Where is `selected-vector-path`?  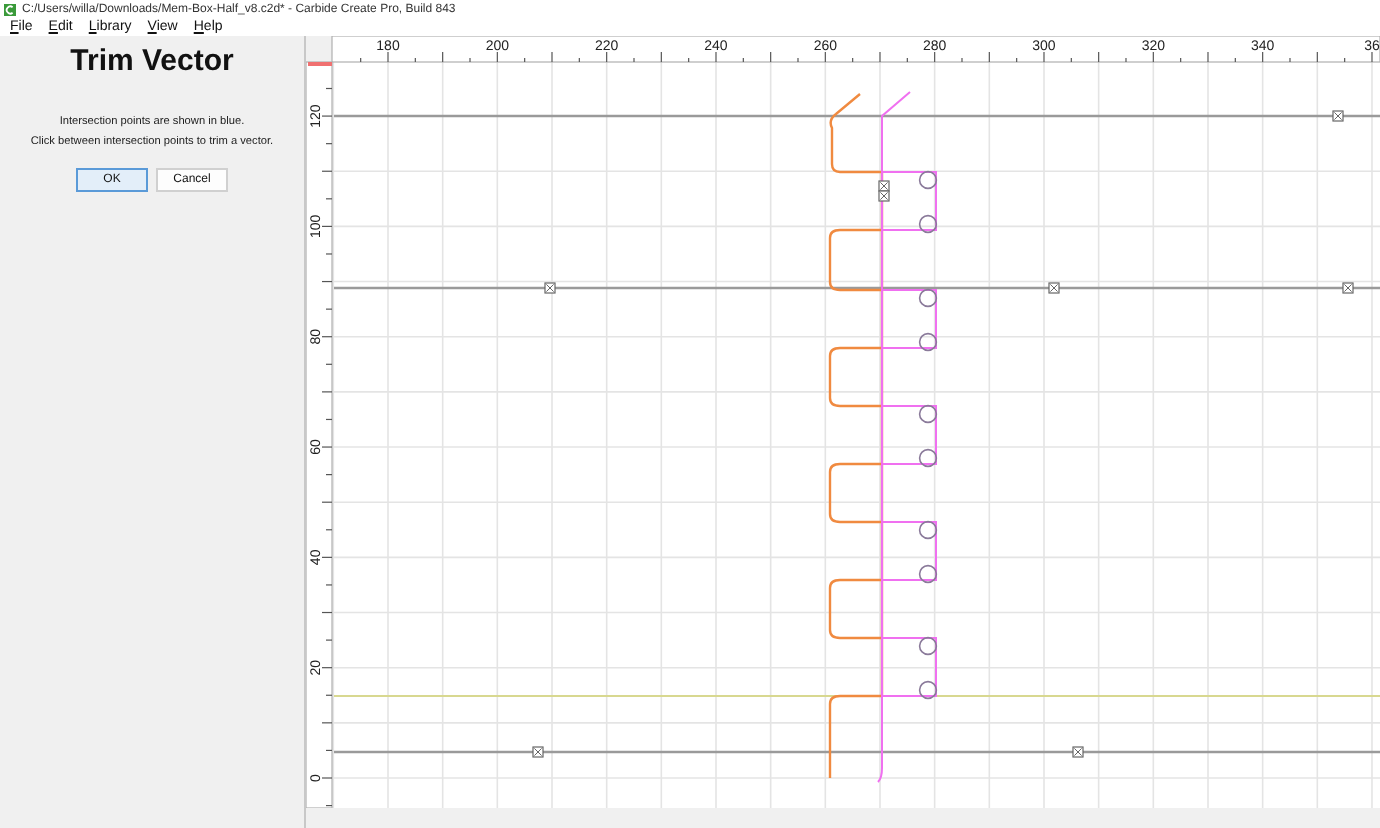 selected-vector-path is located at coordinates (907, 437).